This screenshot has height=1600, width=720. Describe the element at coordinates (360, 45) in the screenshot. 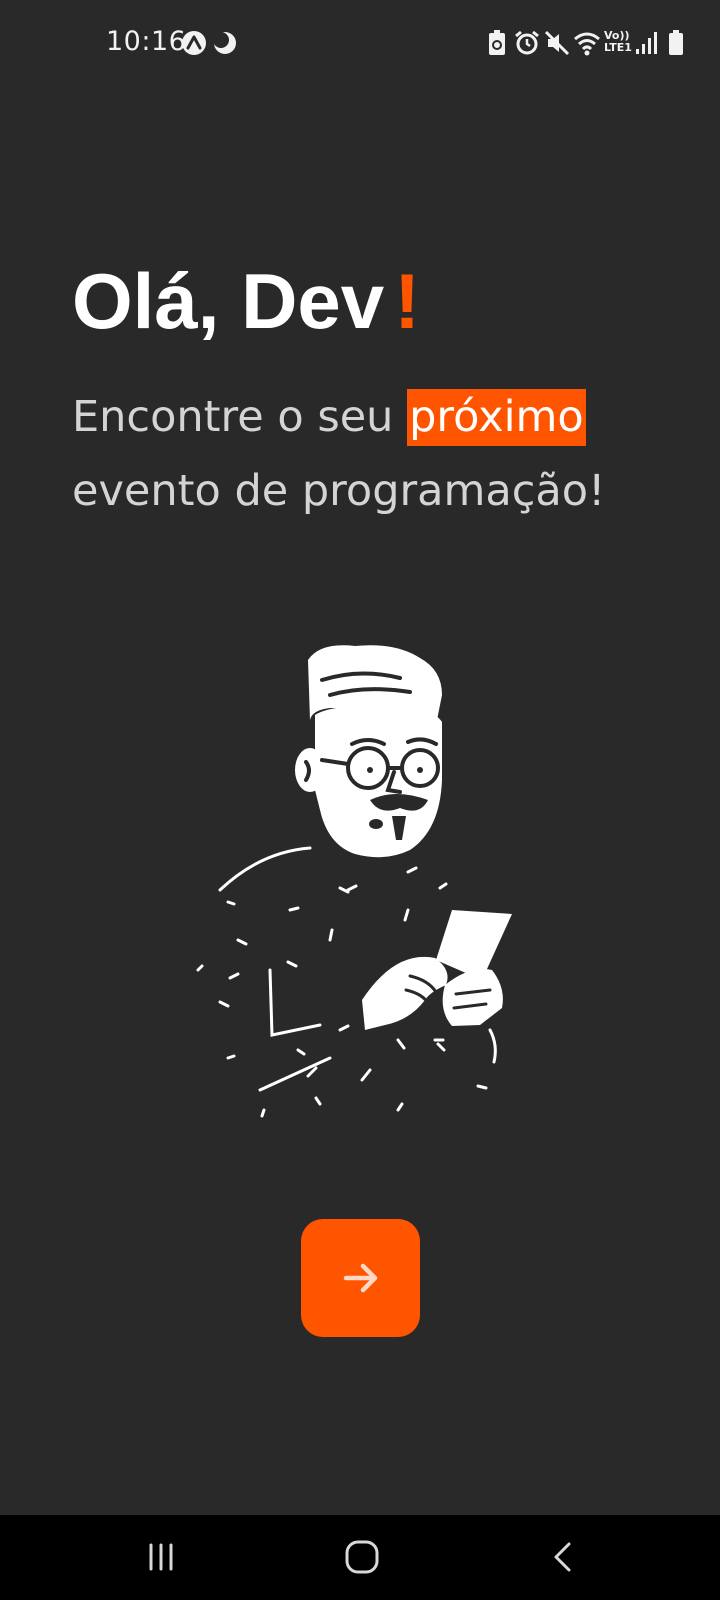

I see `status-bar: 10:16 Vo)) LTE1` at that location.